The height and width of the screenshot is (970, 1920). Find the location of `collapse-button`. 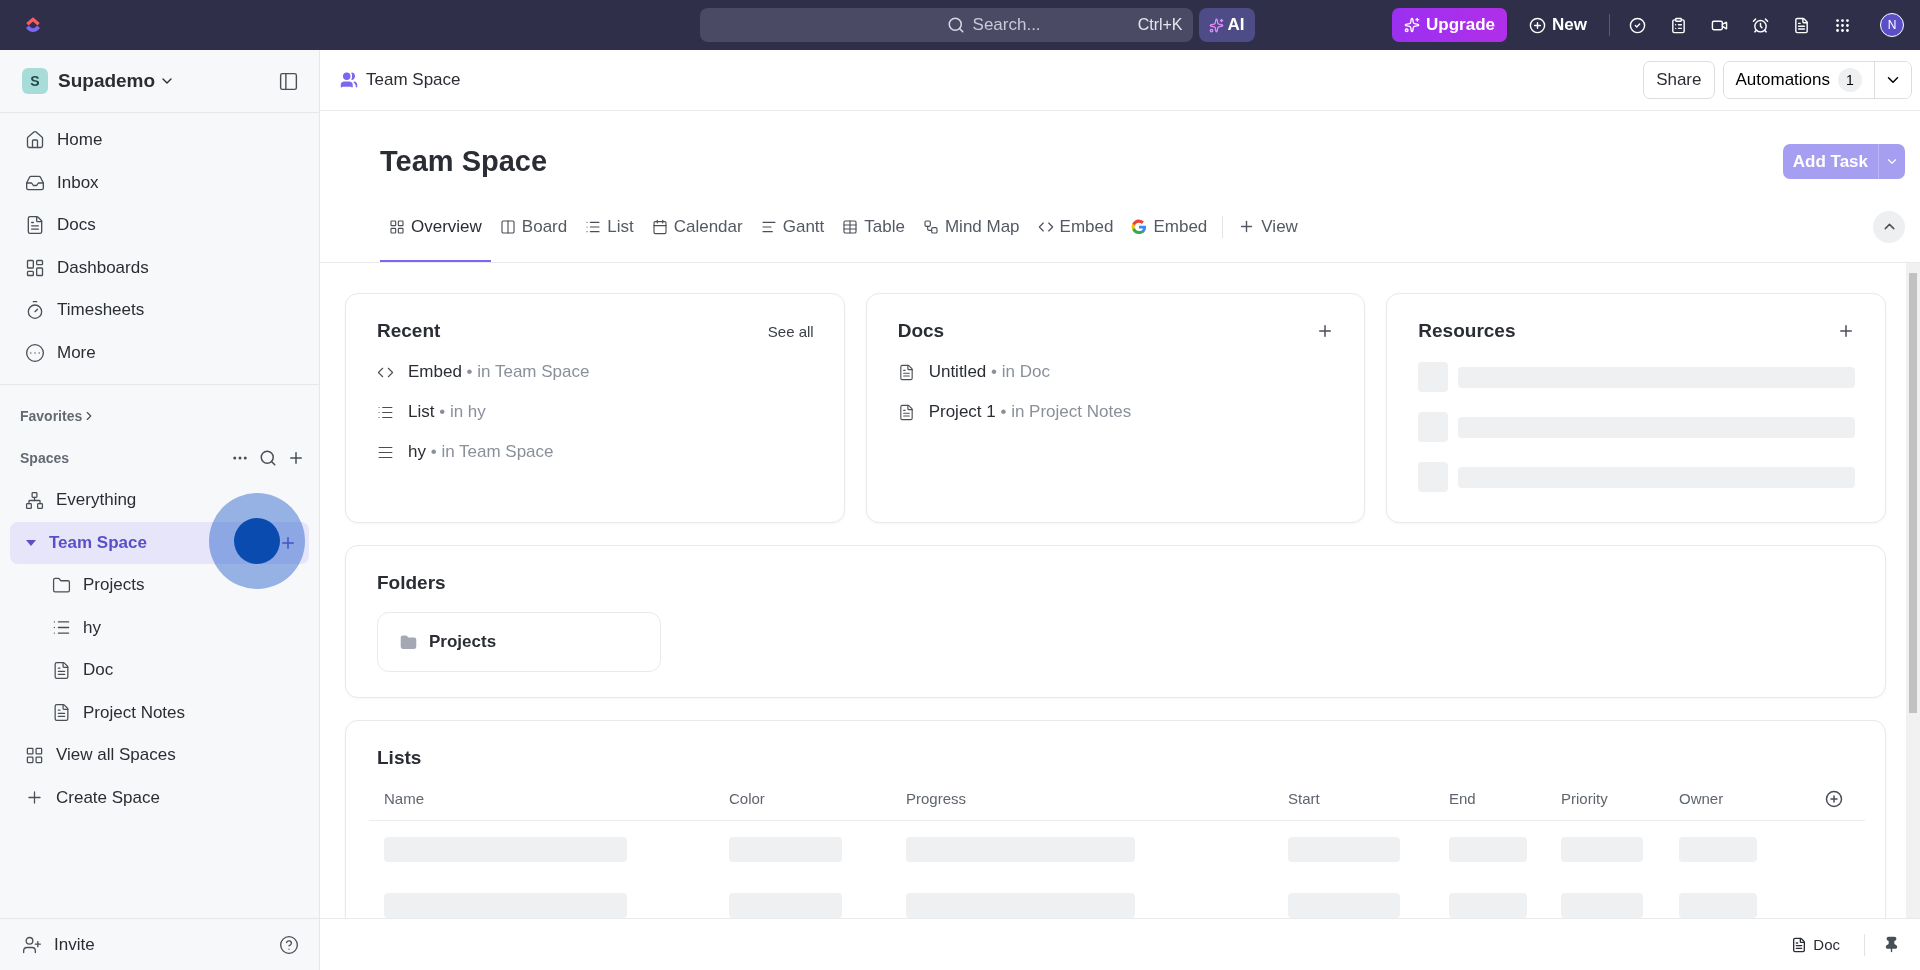

collapse-button is located at coordinates (1889, 226).